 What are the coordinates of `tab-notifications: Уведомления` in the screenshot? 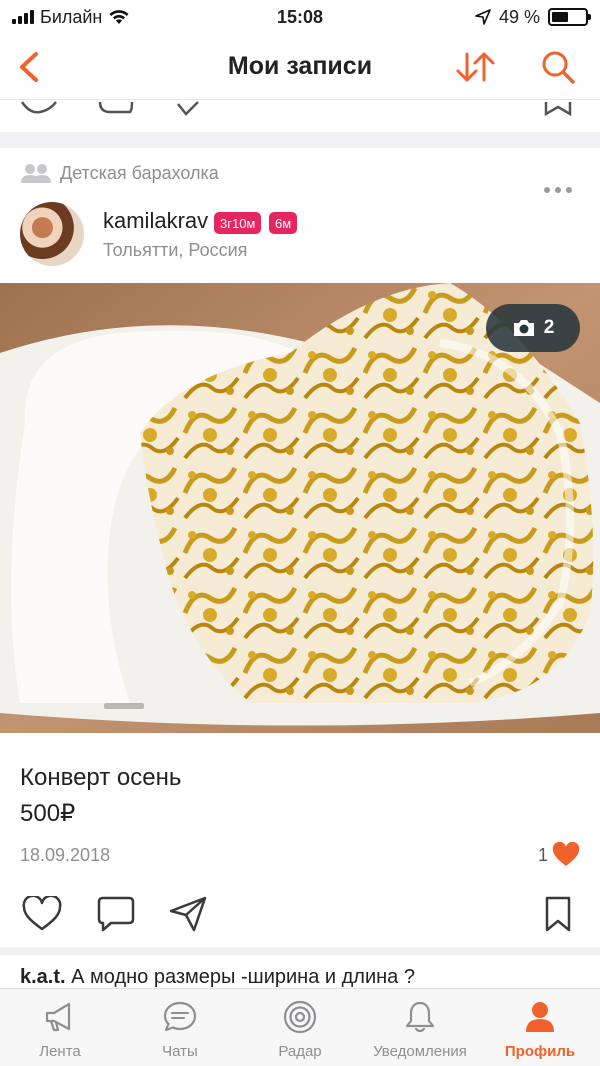 It's located at (420, 1027).